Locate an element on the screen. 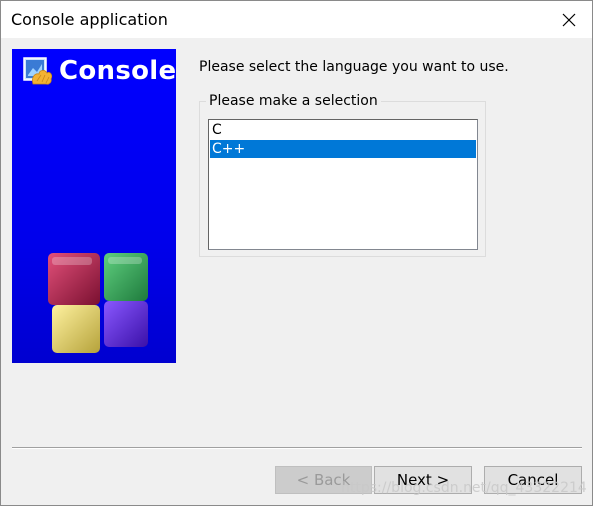  next-button: Next > is located at coordinates (423, 480).